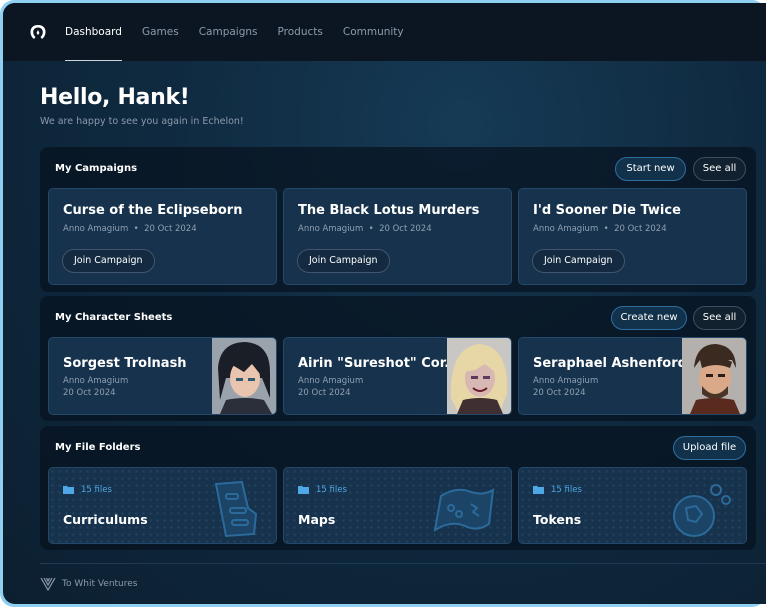  Describe the element at coordinates (105, 519) in the screenshot. I see `folder-name: Curriculums` at that location.